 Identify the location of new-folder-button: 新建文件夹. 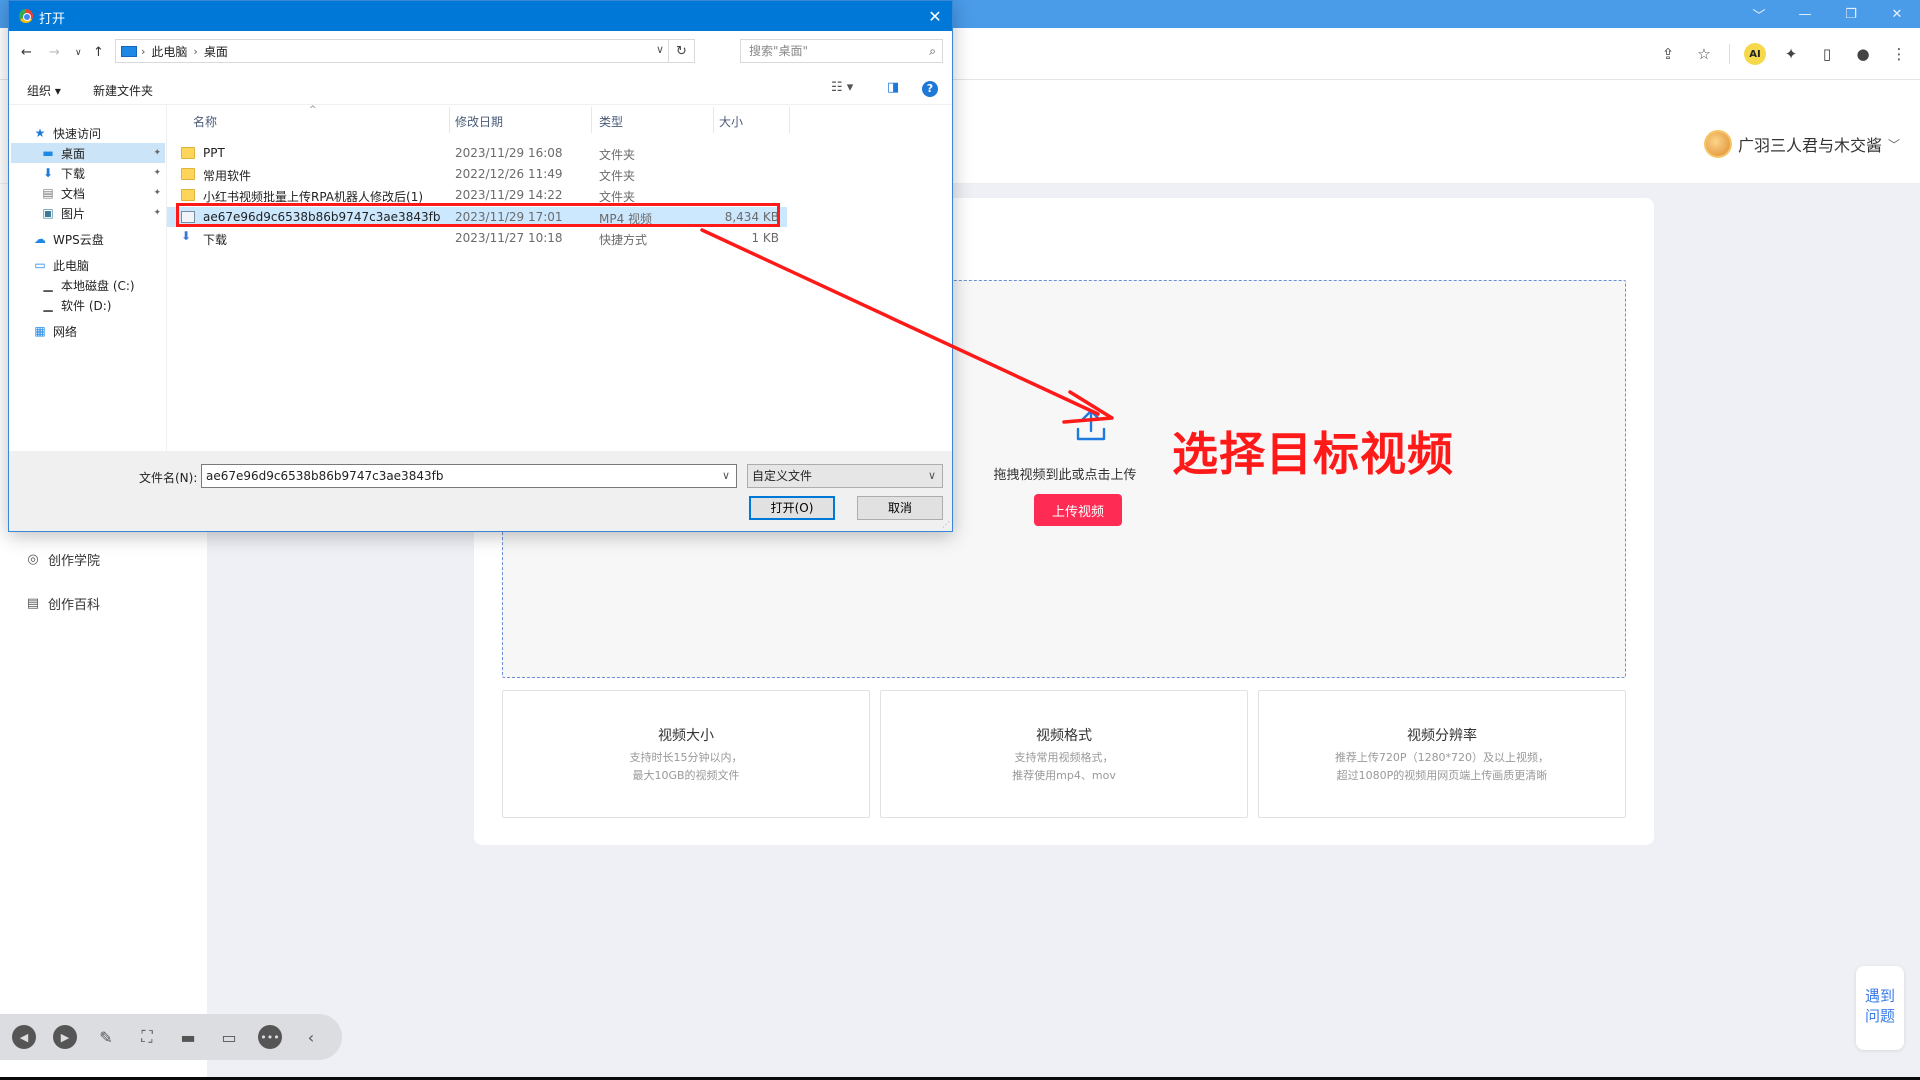
(123, 90).